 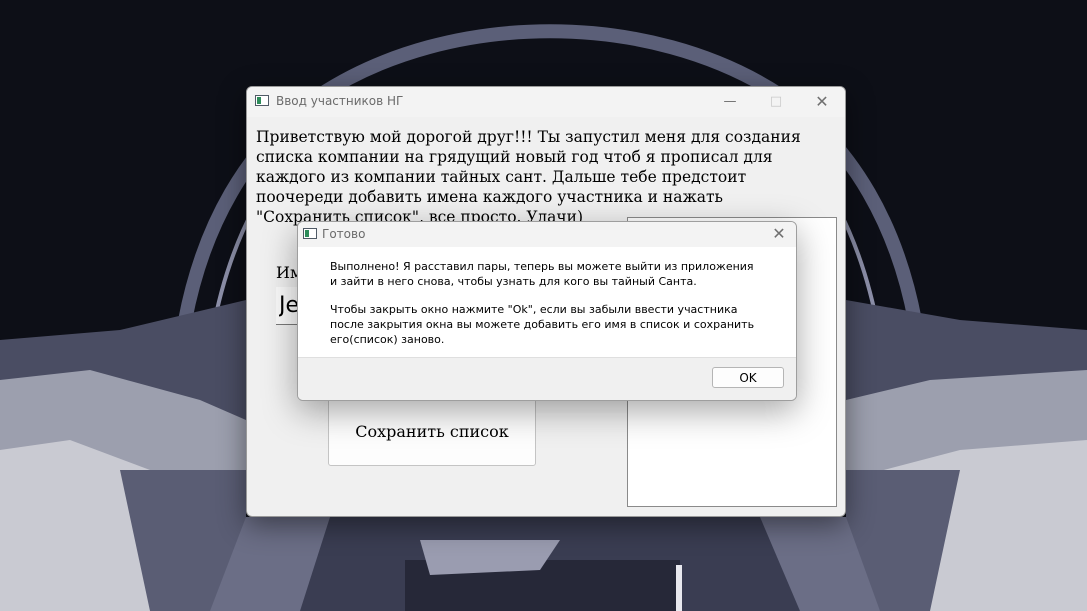 I want to click on dialog-titlebar: Готово ✕, so click(x=547, y=234).